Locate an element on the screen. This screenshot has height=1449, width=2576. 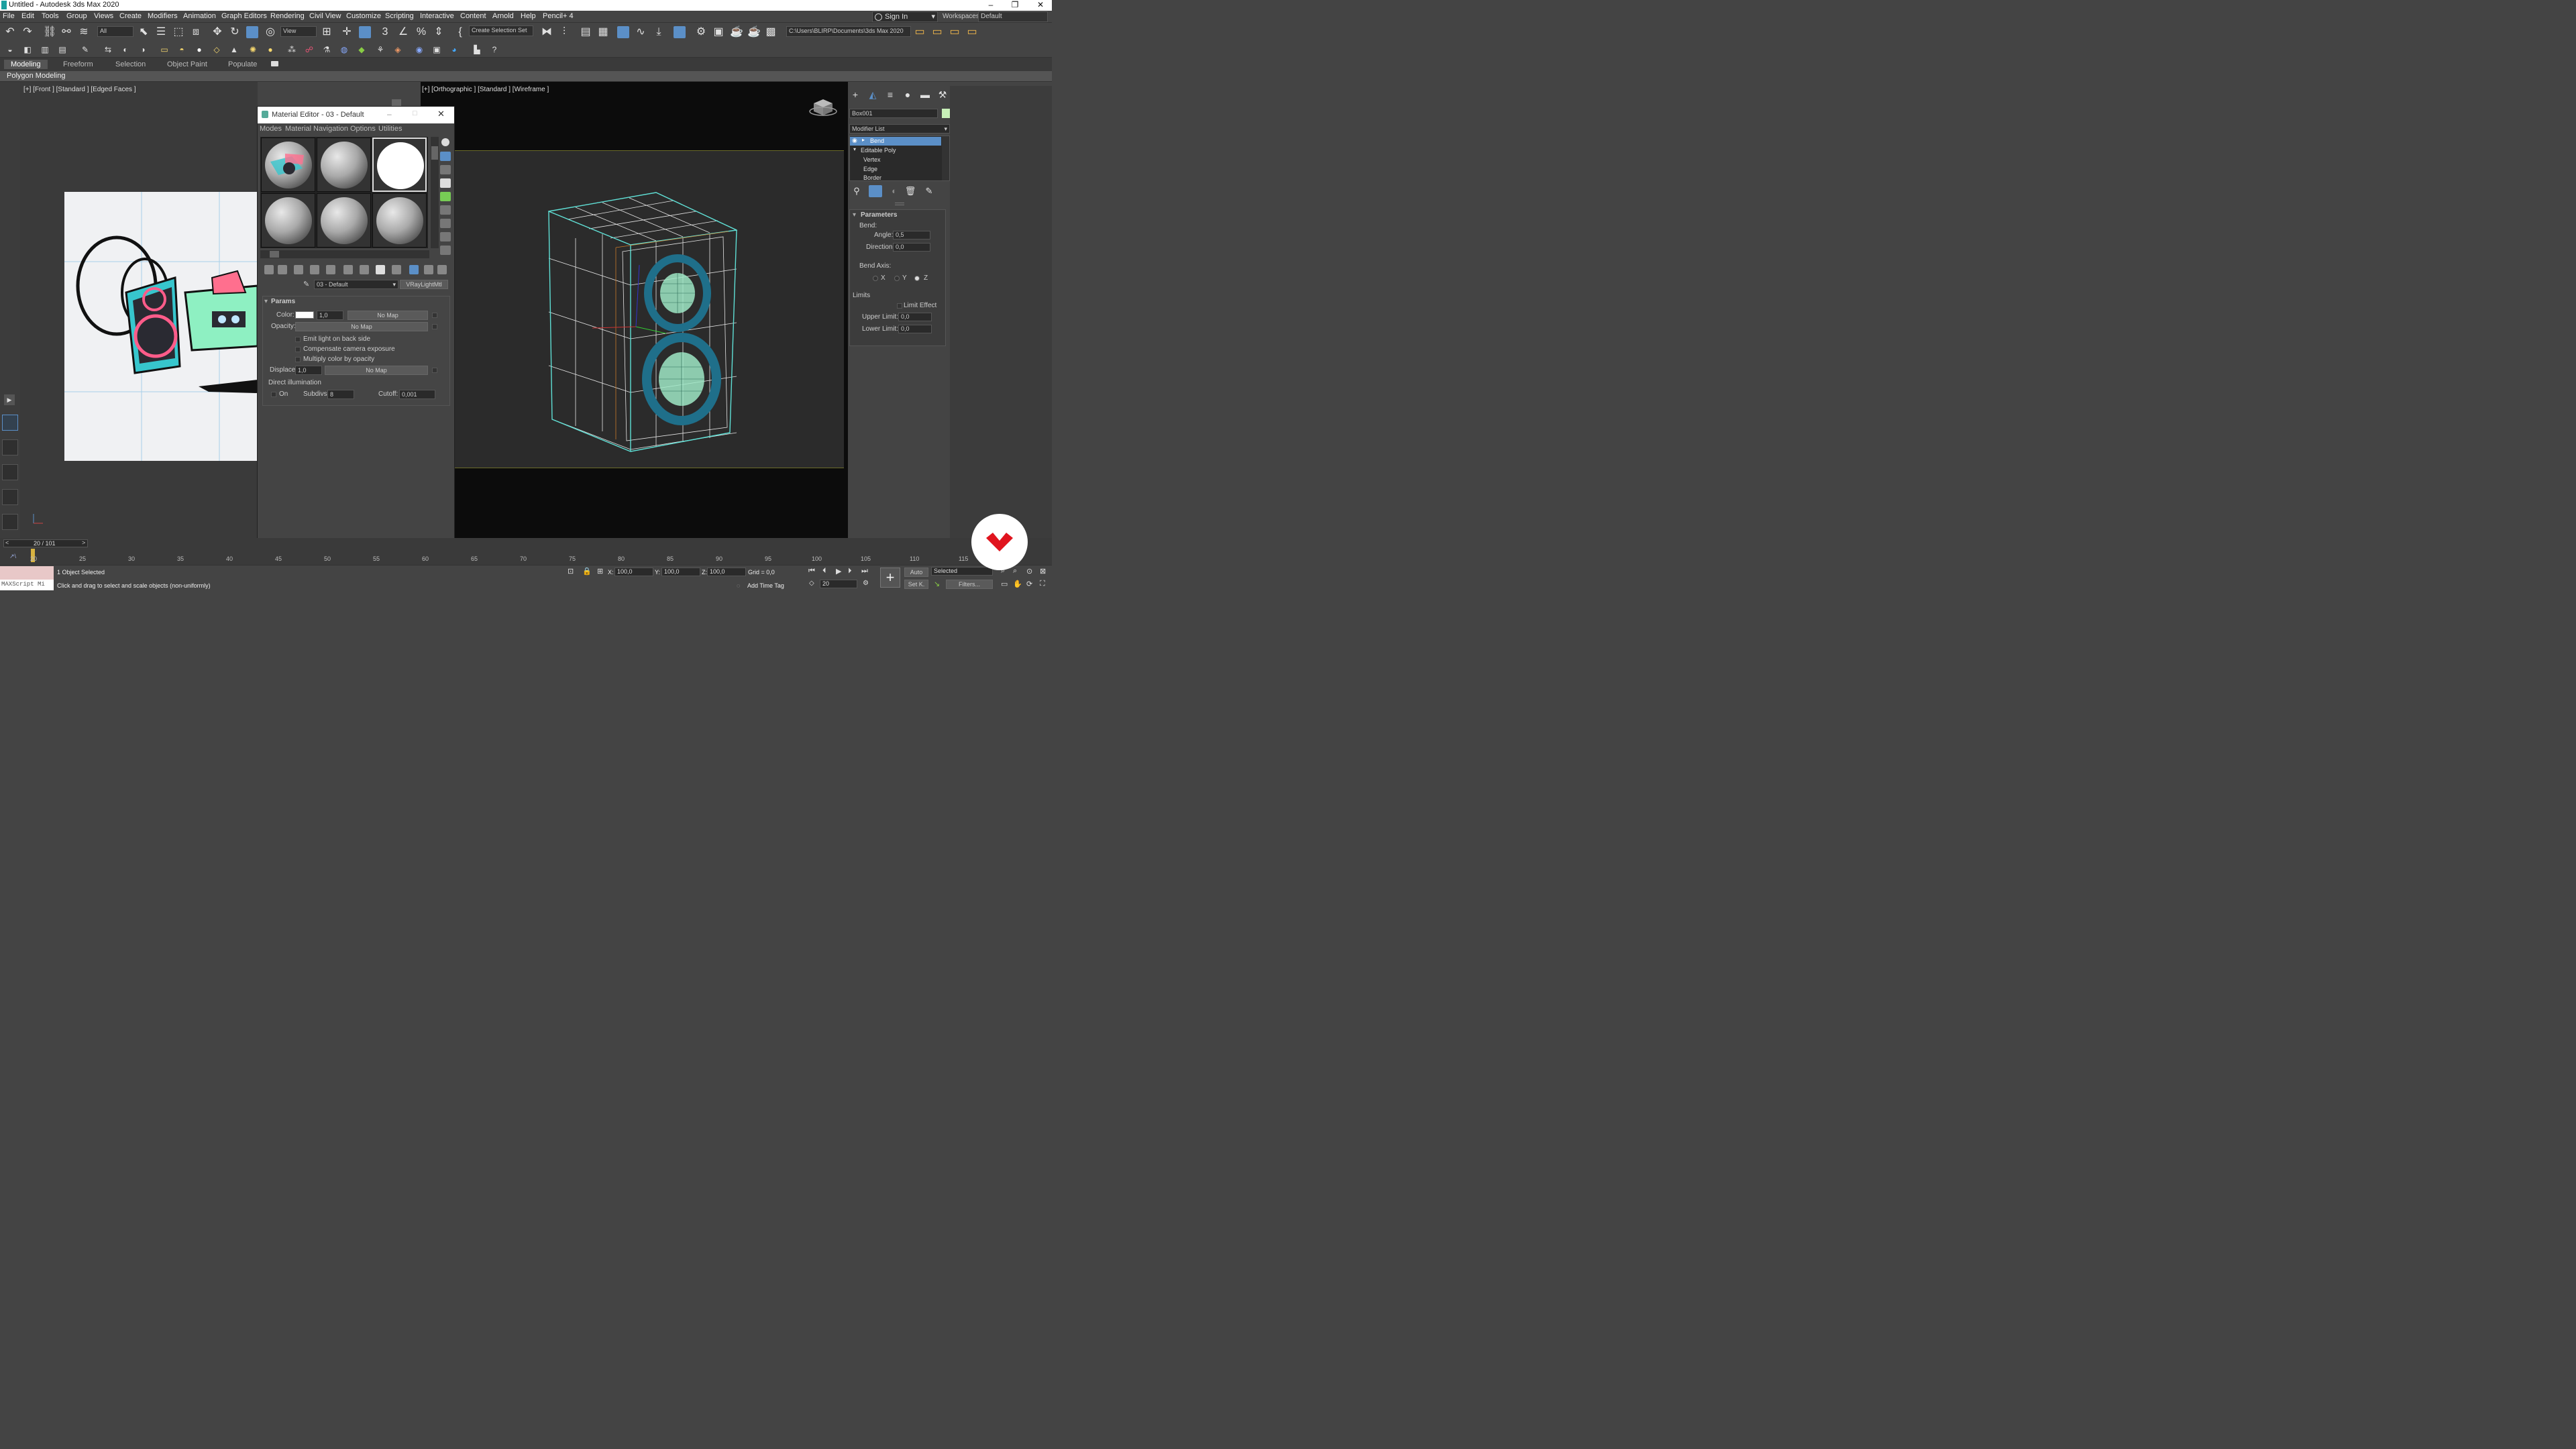
axis-y-radio is located at coordinates (897, 278).